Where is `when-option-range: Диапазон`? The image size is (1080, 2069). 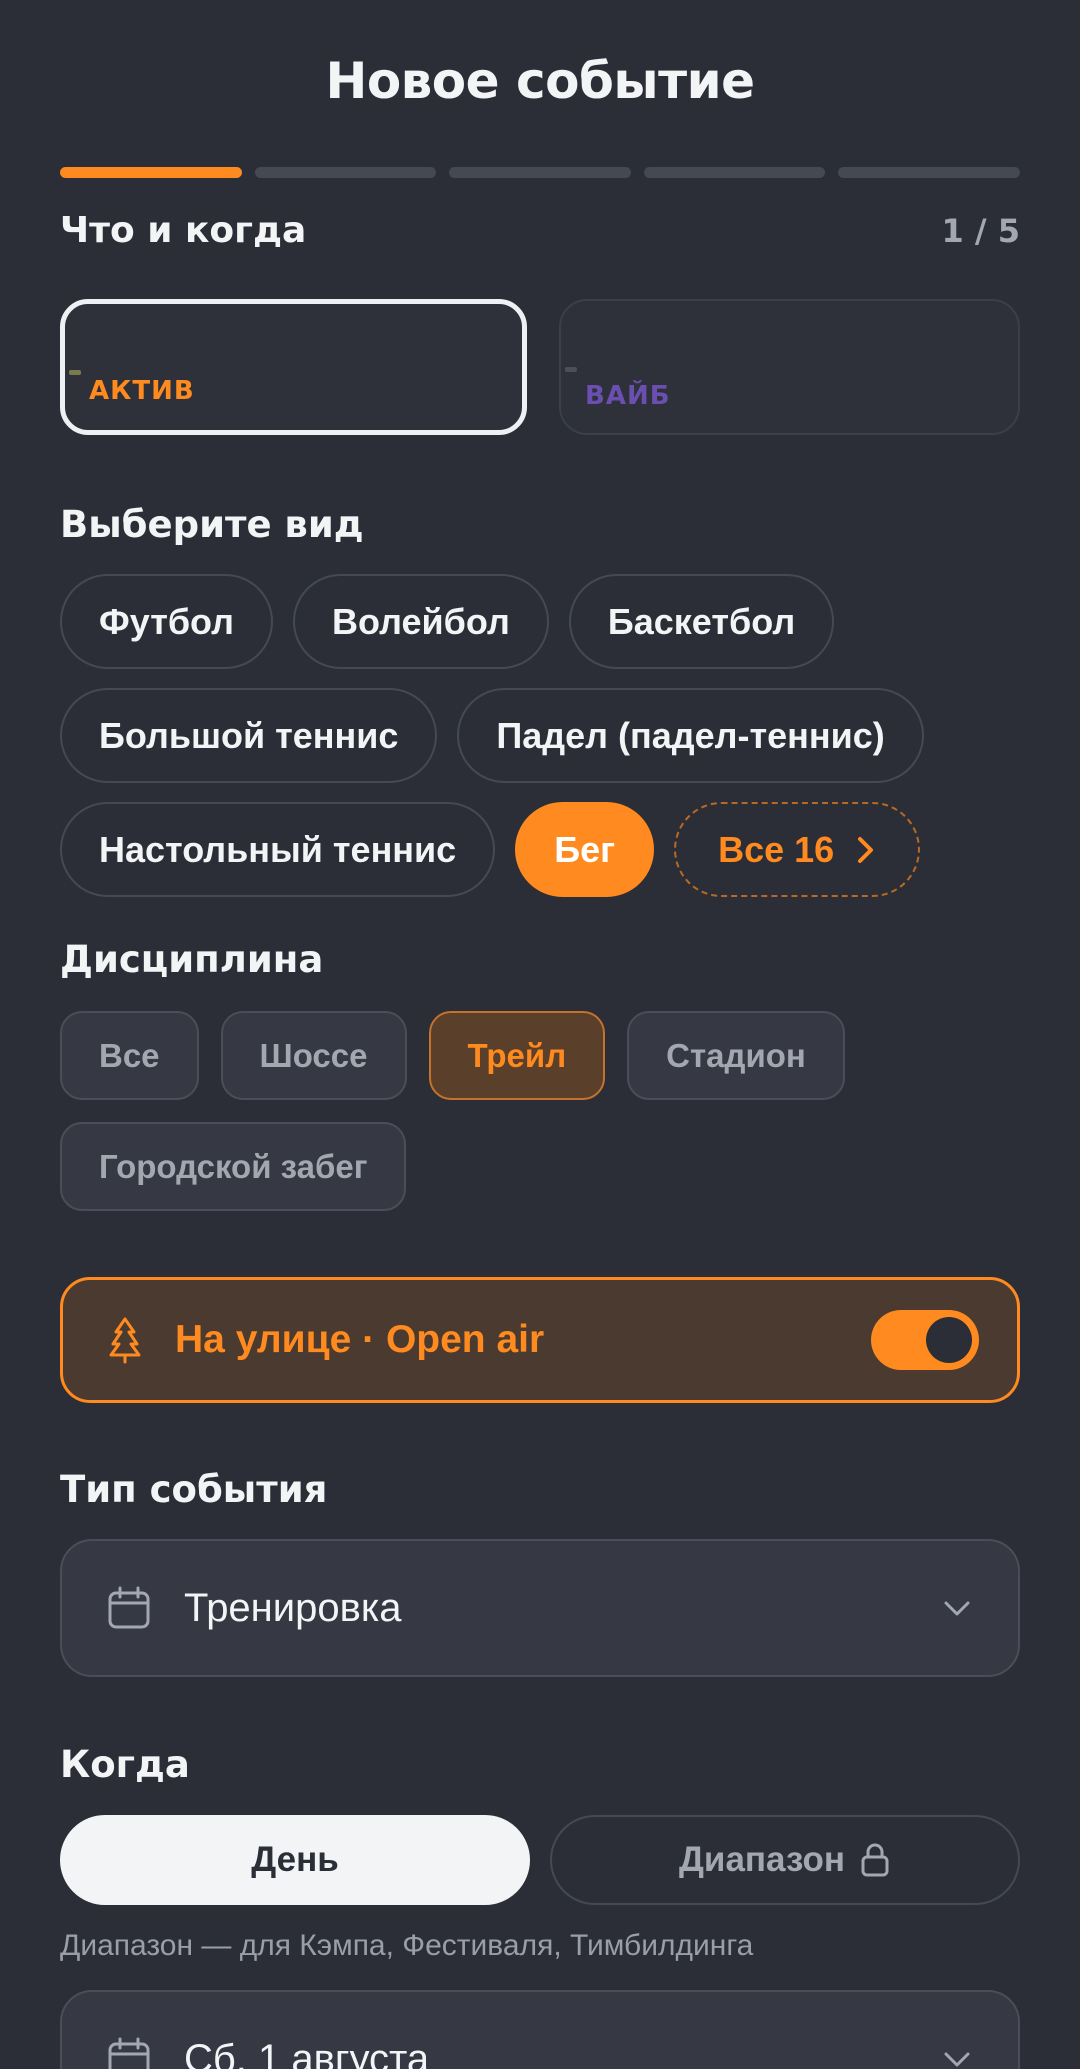 when-option-range: Диапазон is located at coordinates (785, 1860).